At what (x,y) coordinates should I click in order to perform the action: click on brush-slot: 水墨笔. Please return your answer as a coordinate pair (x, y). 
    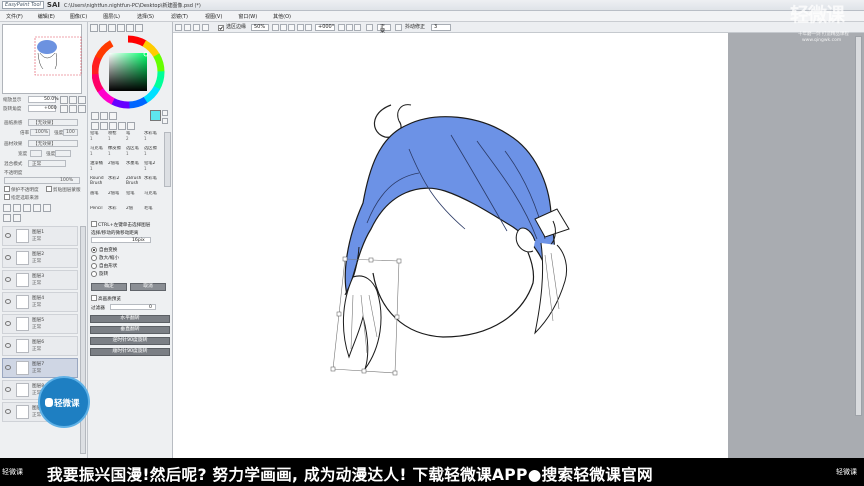
    Looking at the image, I should click on (135, 168).